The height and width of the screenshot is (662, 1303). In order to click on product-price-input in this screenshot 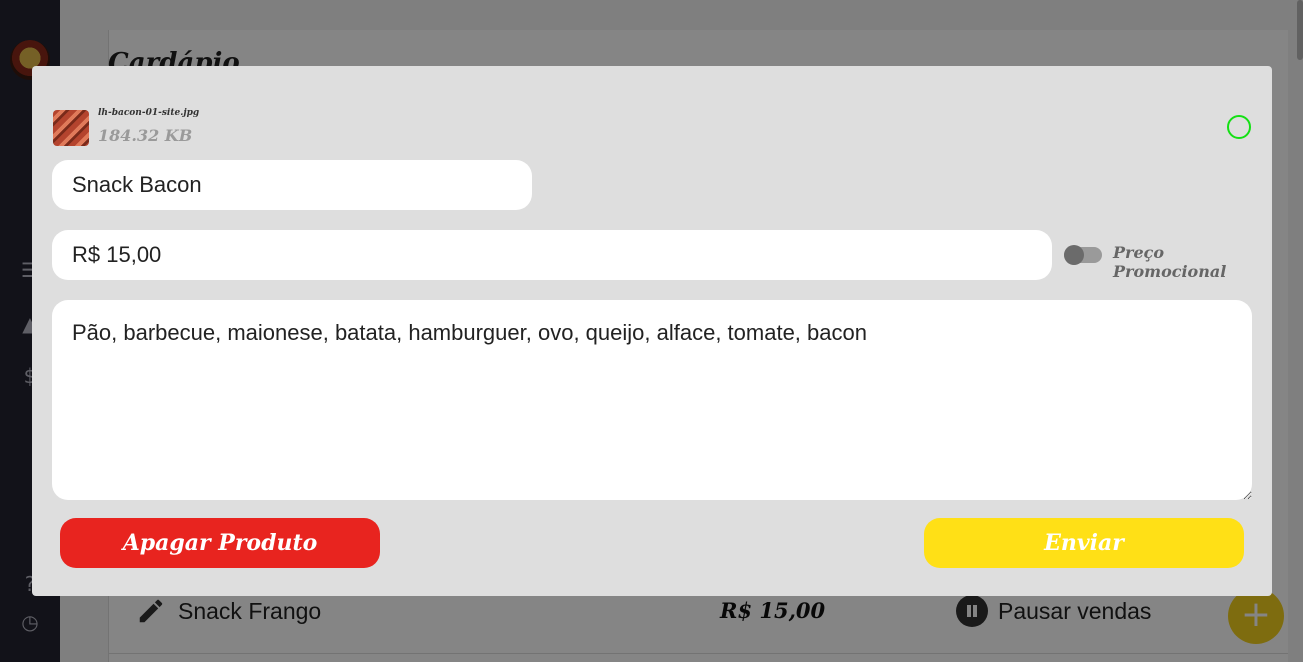, I will do `click(552, 255)`.